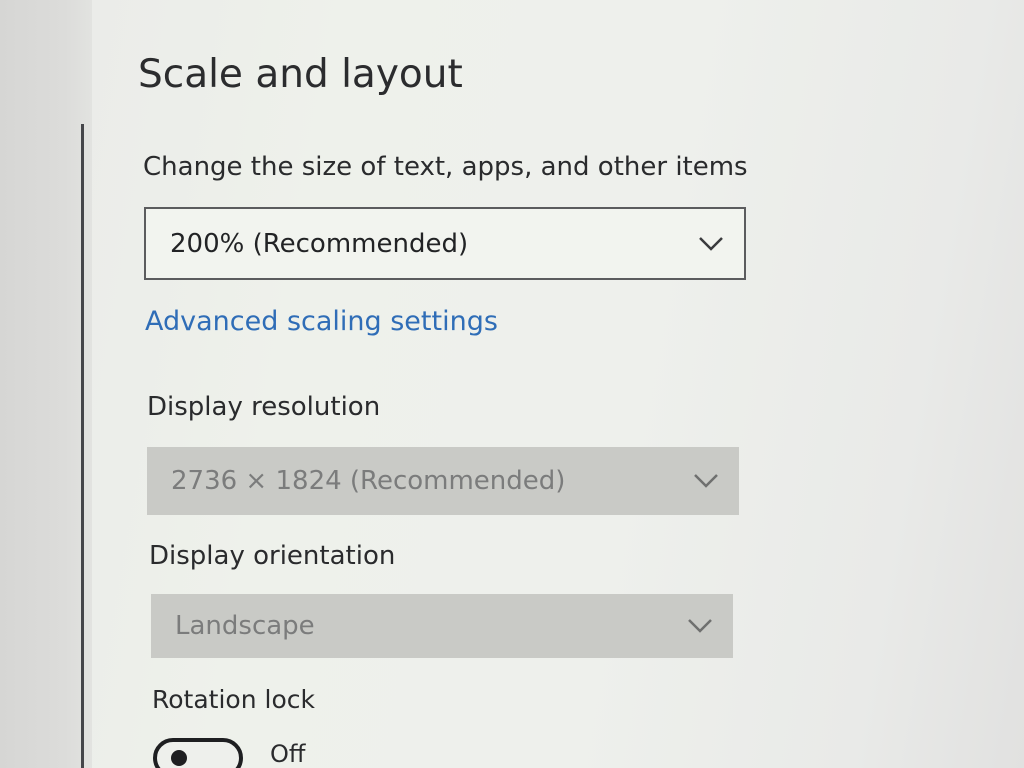 The image size is (1024, 768). Describe the element at coordinates (319, 243) in the screenshot. I see `scale-dropdown-value: 200% (Recommended)` at that location.